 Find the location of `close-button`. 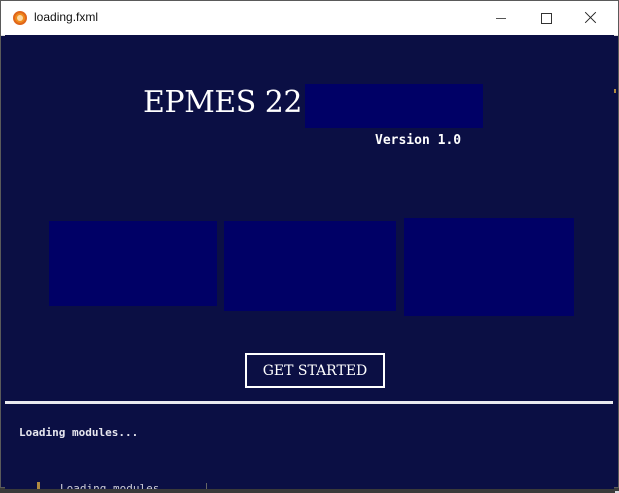

close-button is located at coordinates (591, 18).